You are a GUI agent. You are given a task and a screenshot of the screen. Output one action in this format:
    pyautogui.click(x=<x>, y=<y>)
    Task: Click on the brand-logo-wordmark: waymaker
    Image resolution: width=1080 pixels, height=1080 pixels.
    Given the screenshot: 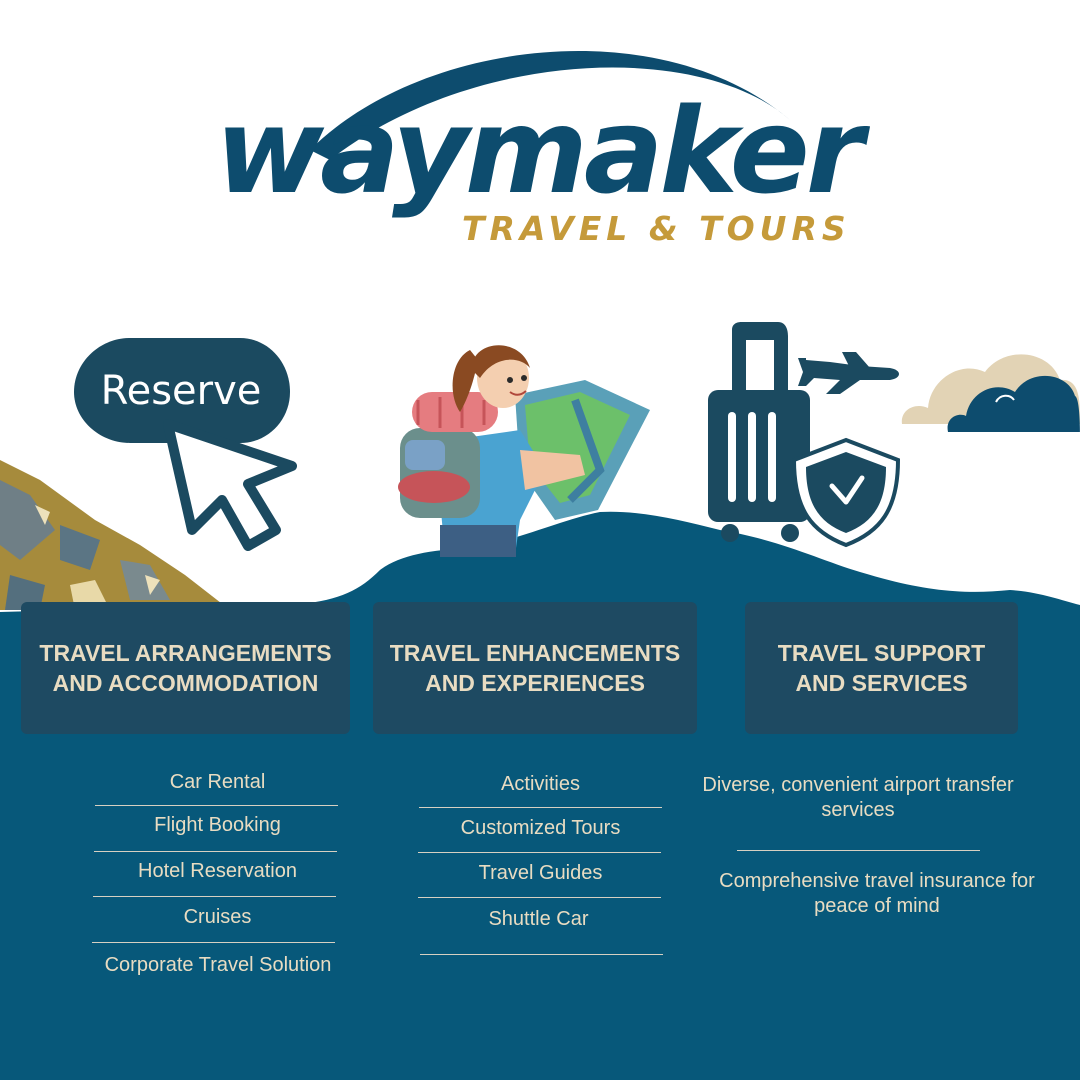 What is the action you would take?
    pyautogui.click(x=539, y=151)
    